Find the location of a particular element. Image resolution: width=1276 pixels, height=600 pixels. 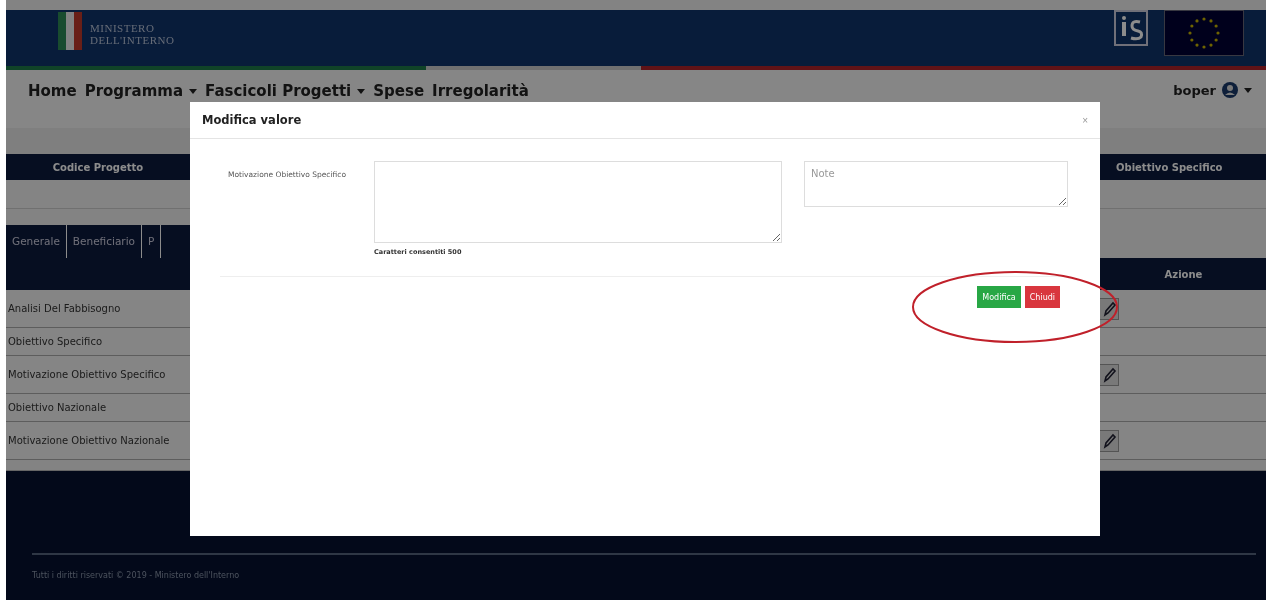

table-cell-text: Obiettivo Nazionale is located at coordinates (57, 407).